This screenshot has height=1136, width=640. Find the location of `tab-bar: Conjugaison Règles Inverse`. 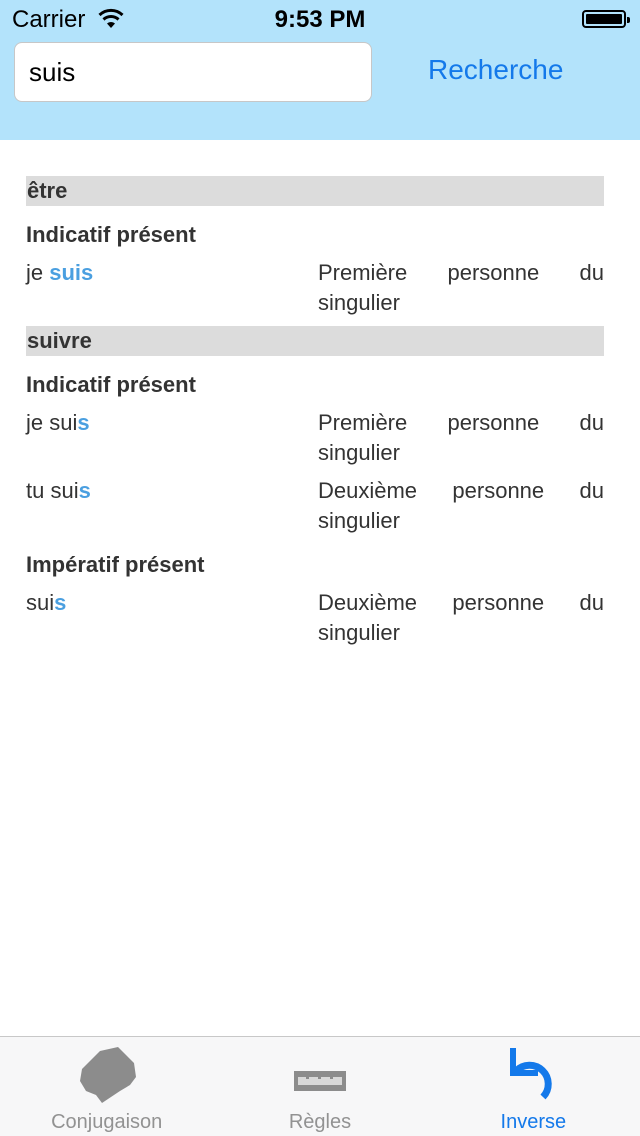

tab-bar: Conjugaison Règles Inverse is located at coordinates (320, 1086).